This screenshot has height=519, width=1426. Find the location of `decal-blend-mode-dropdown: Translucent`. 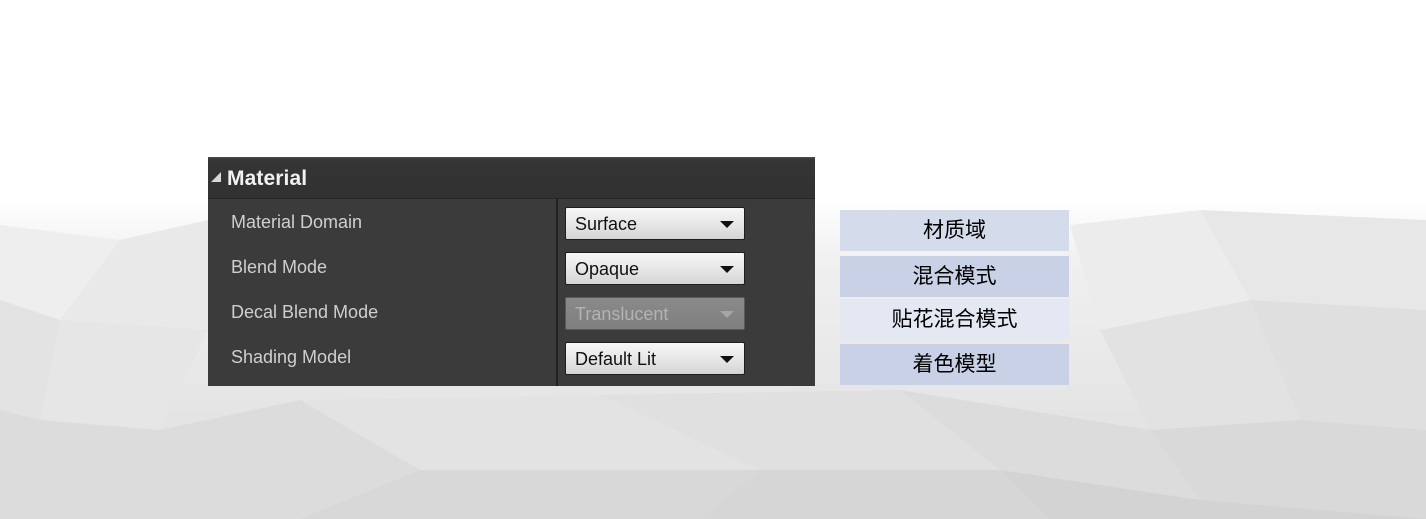

decal-blend-mode-dropdown: Translucent is located at coordinates (655, 313).